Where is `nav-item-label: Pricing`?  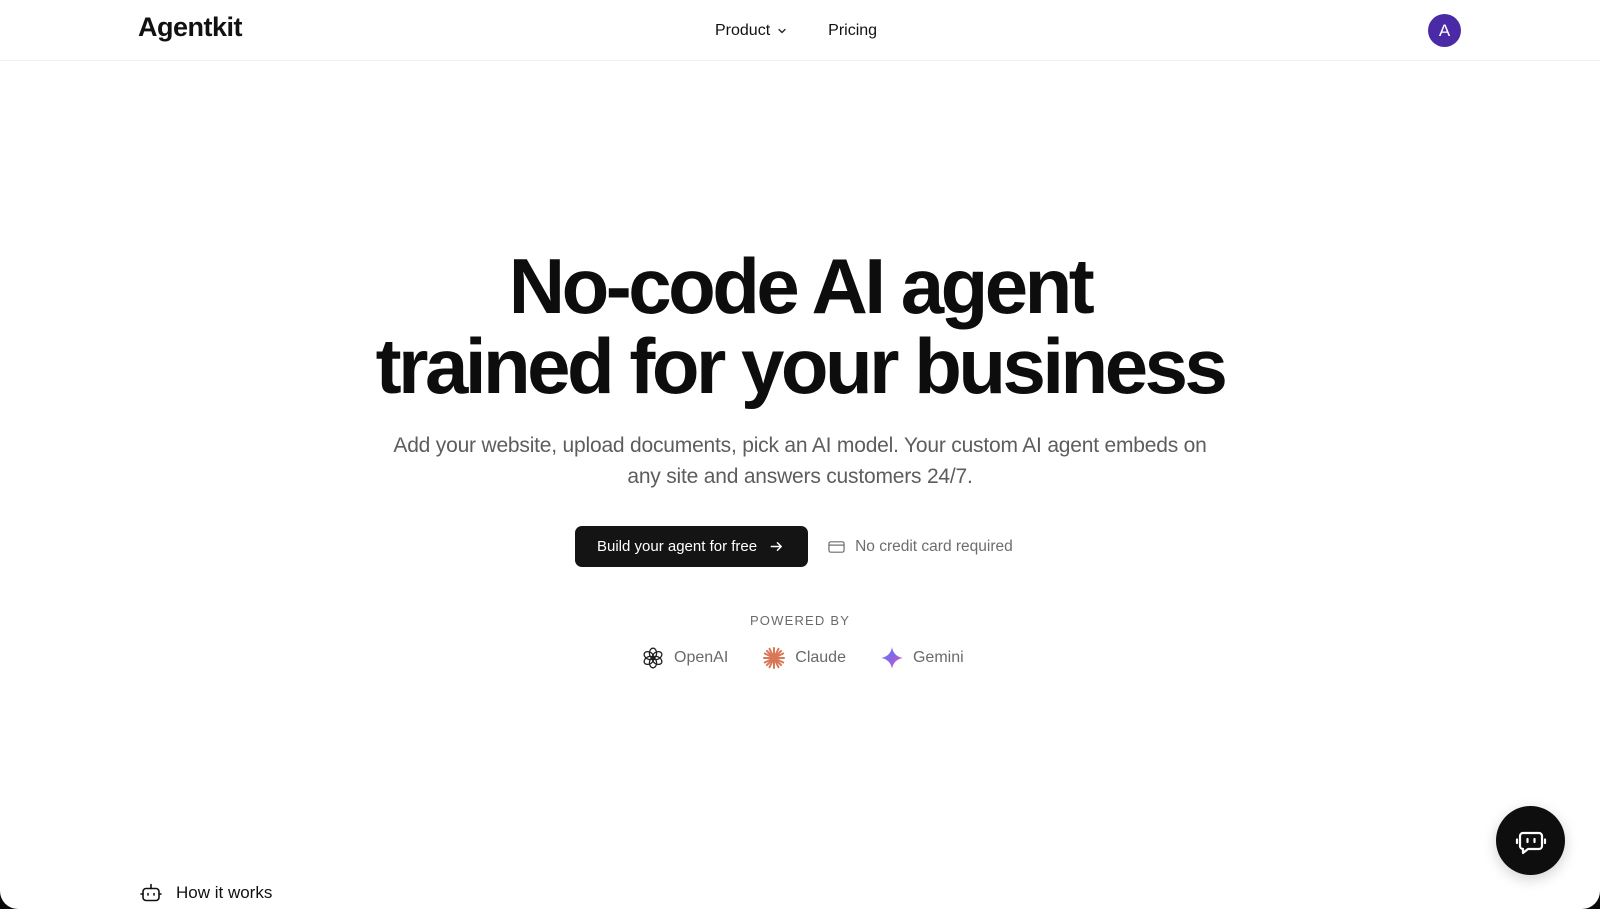
nav-item-label: Pricing is located at coordinates (853, 30).